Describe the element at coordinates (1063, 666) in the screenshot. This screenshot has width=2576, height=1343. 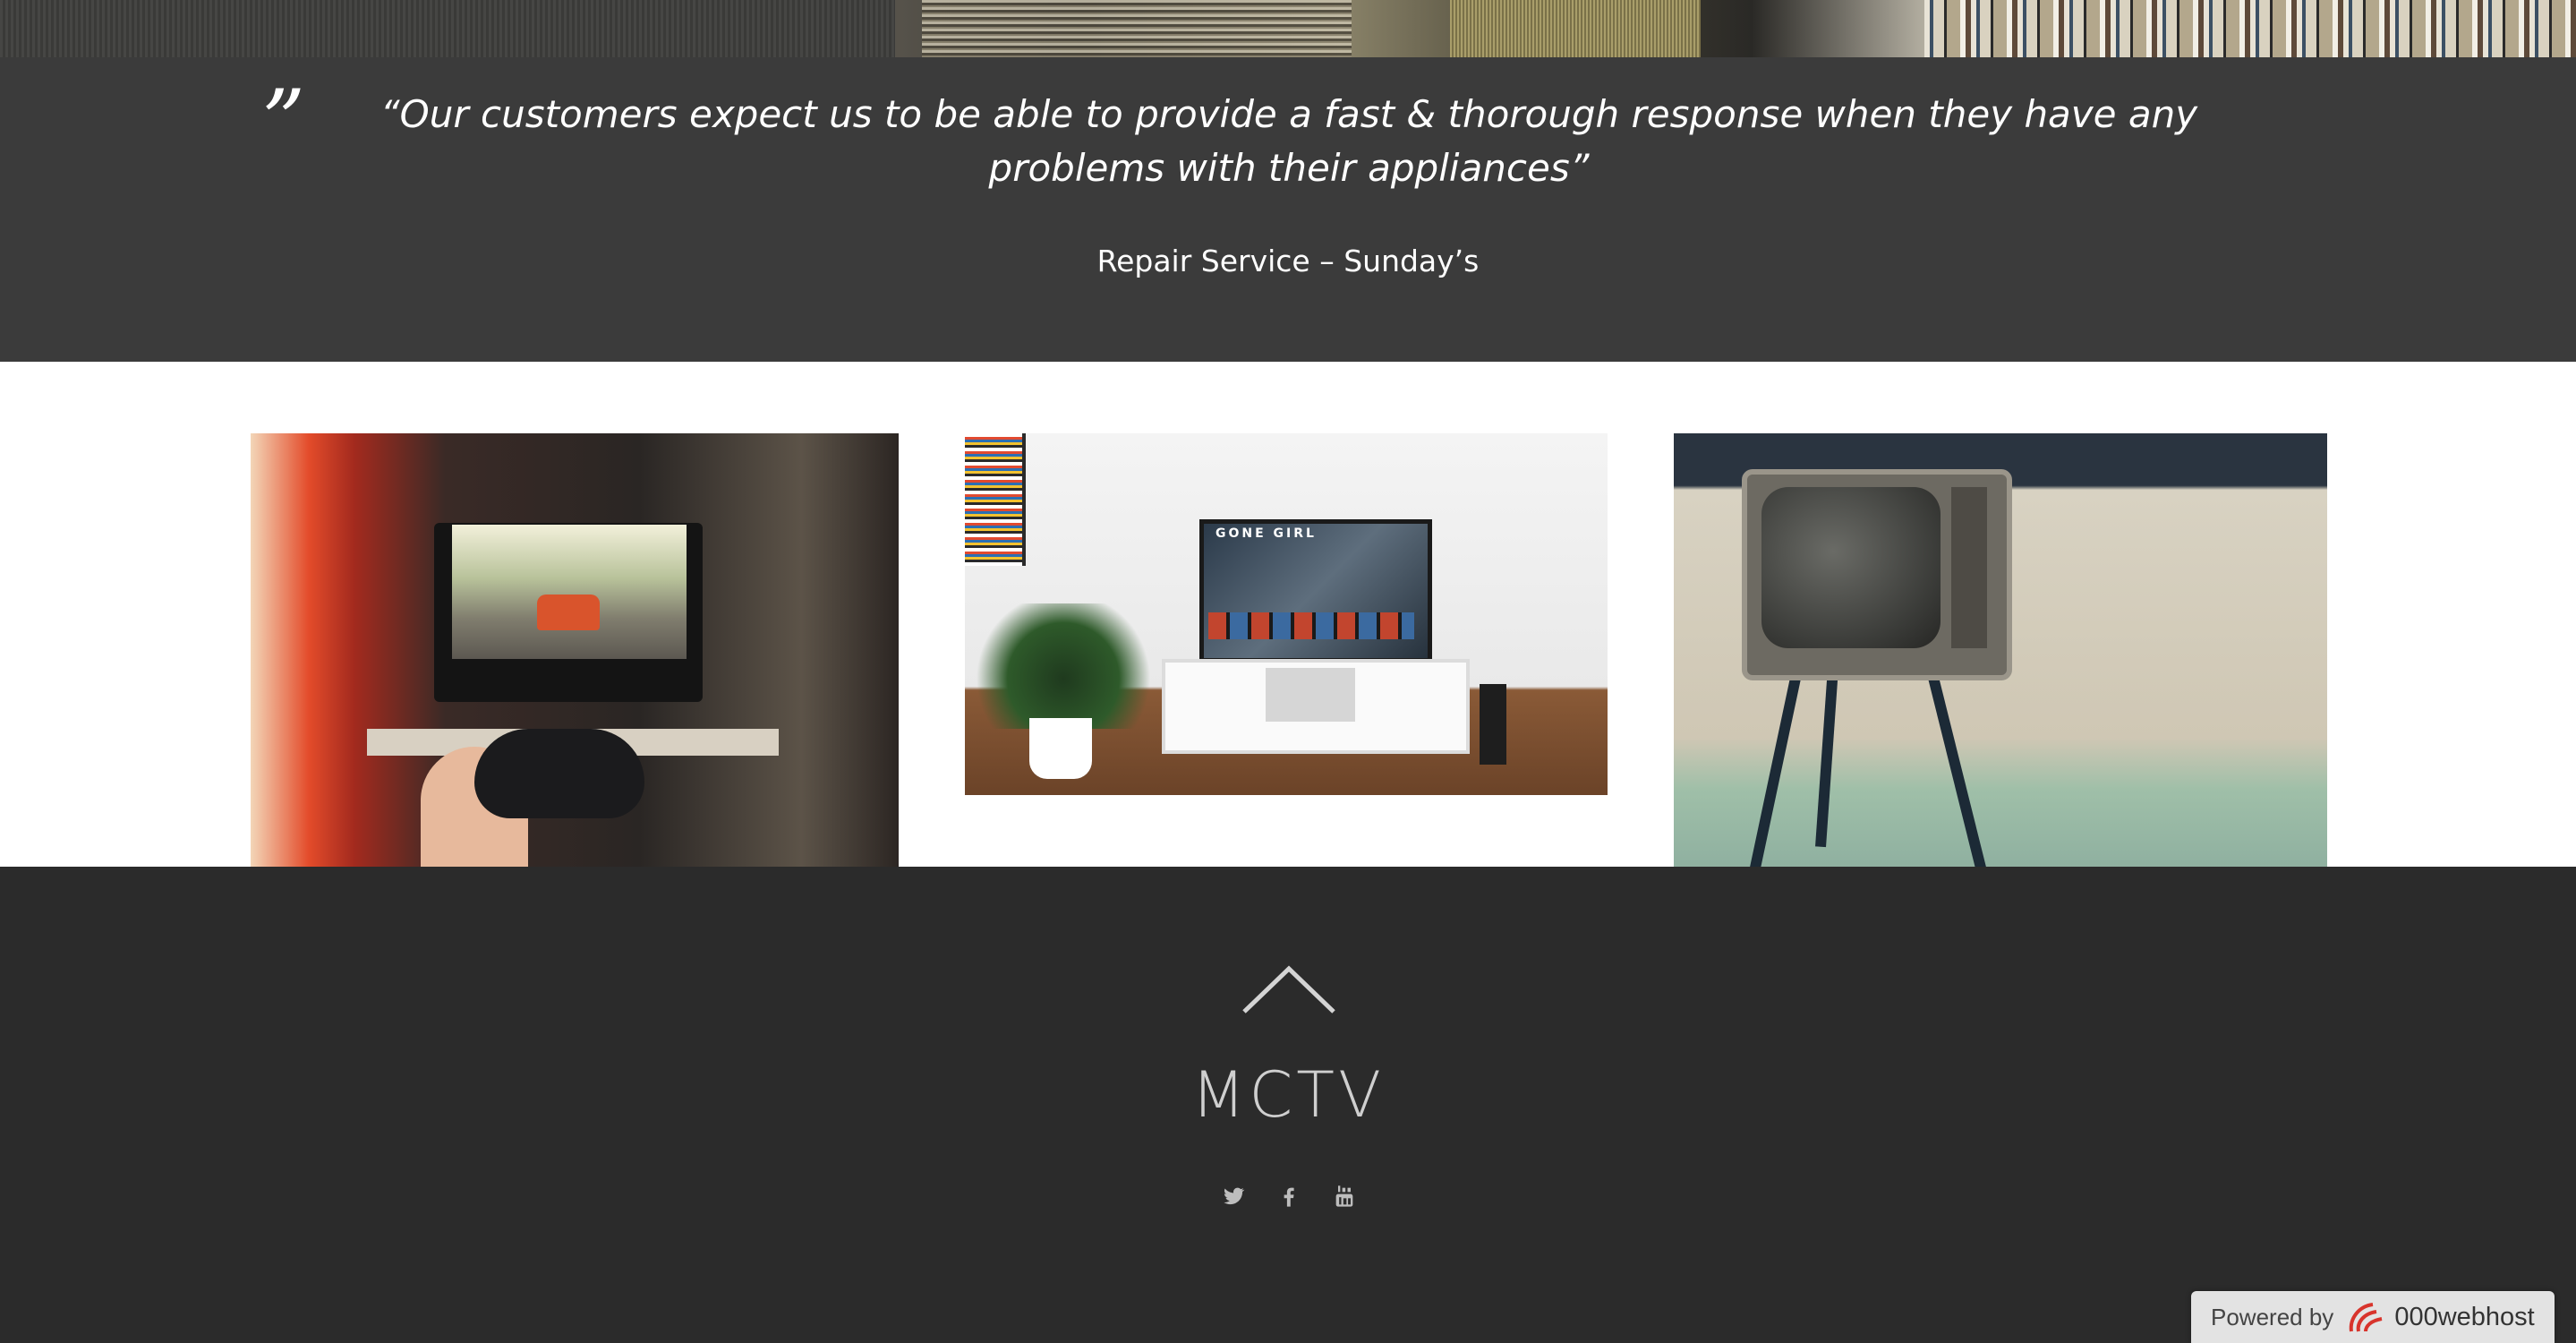
I see `plant-shape` at that location.